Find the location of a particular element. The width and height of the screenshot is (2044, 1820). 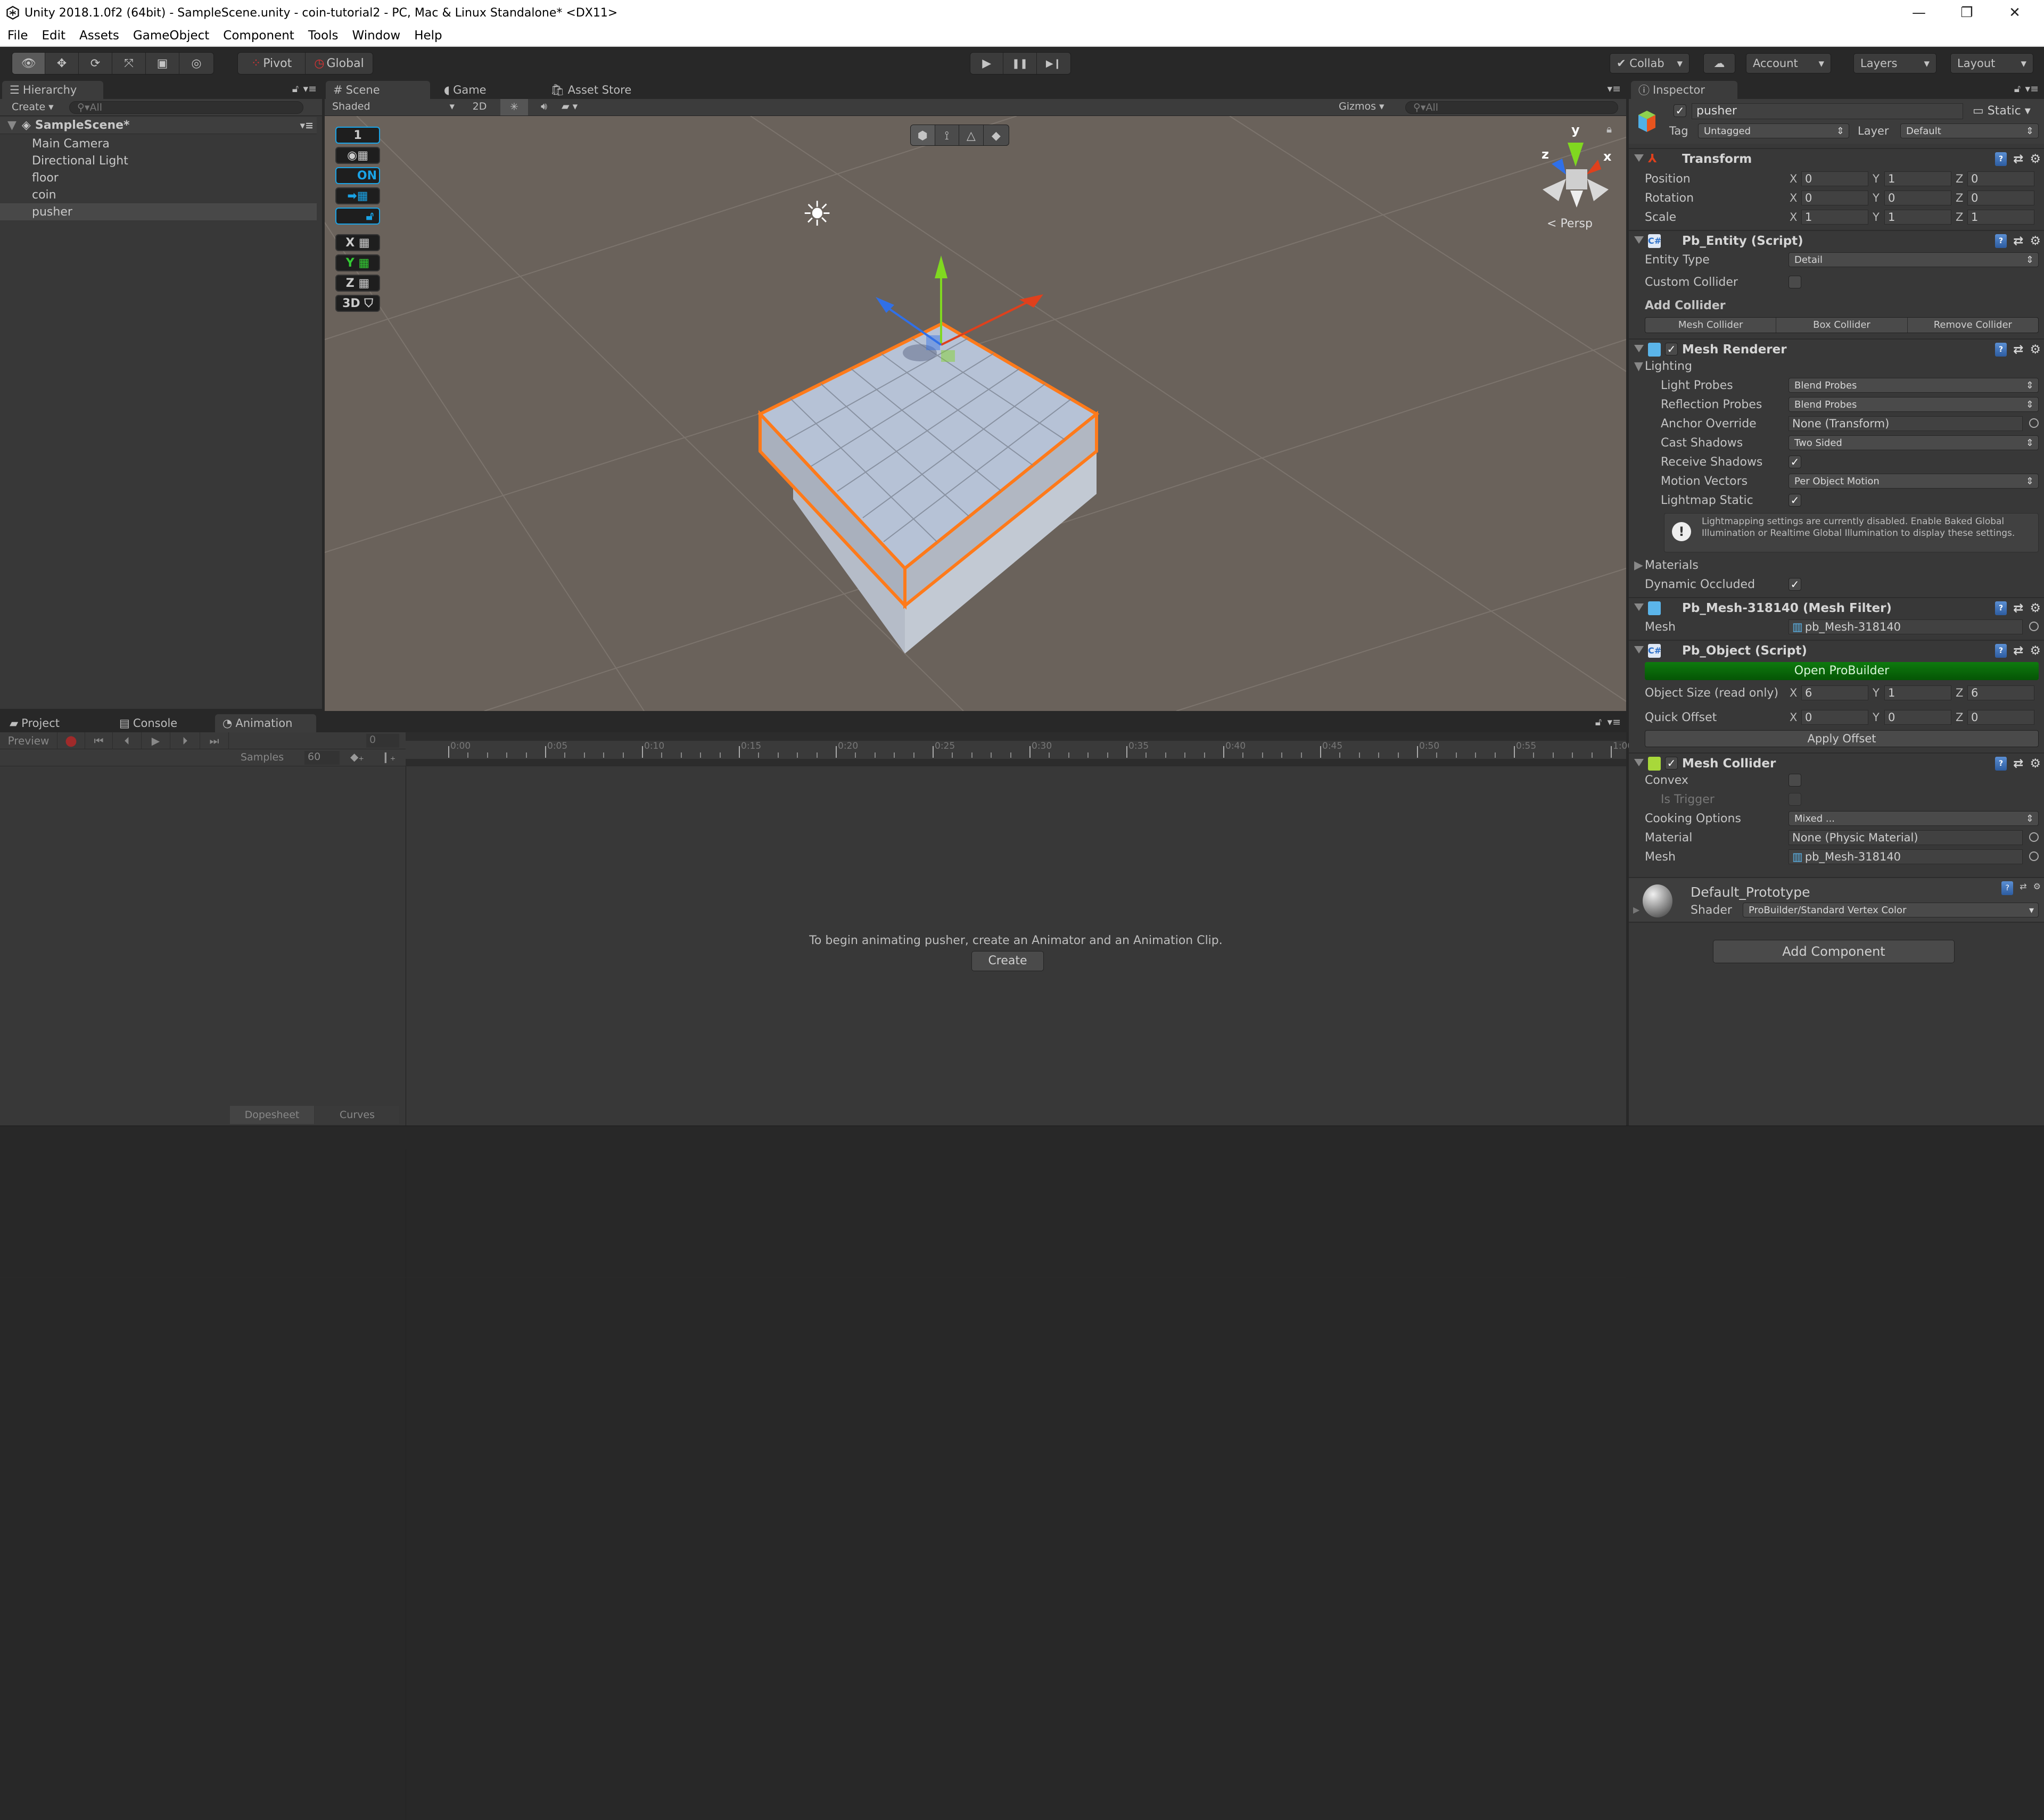

gameobject-active-checkbox: ✓ is located at coordinates (1680, 110).